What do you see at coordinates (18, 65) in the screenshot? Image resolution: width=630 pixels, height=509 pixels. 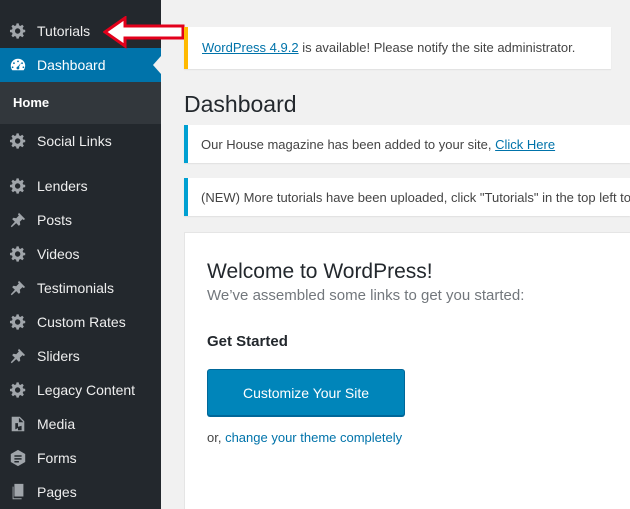 I see `dashboard-icon` at bounding box center [18, 65].